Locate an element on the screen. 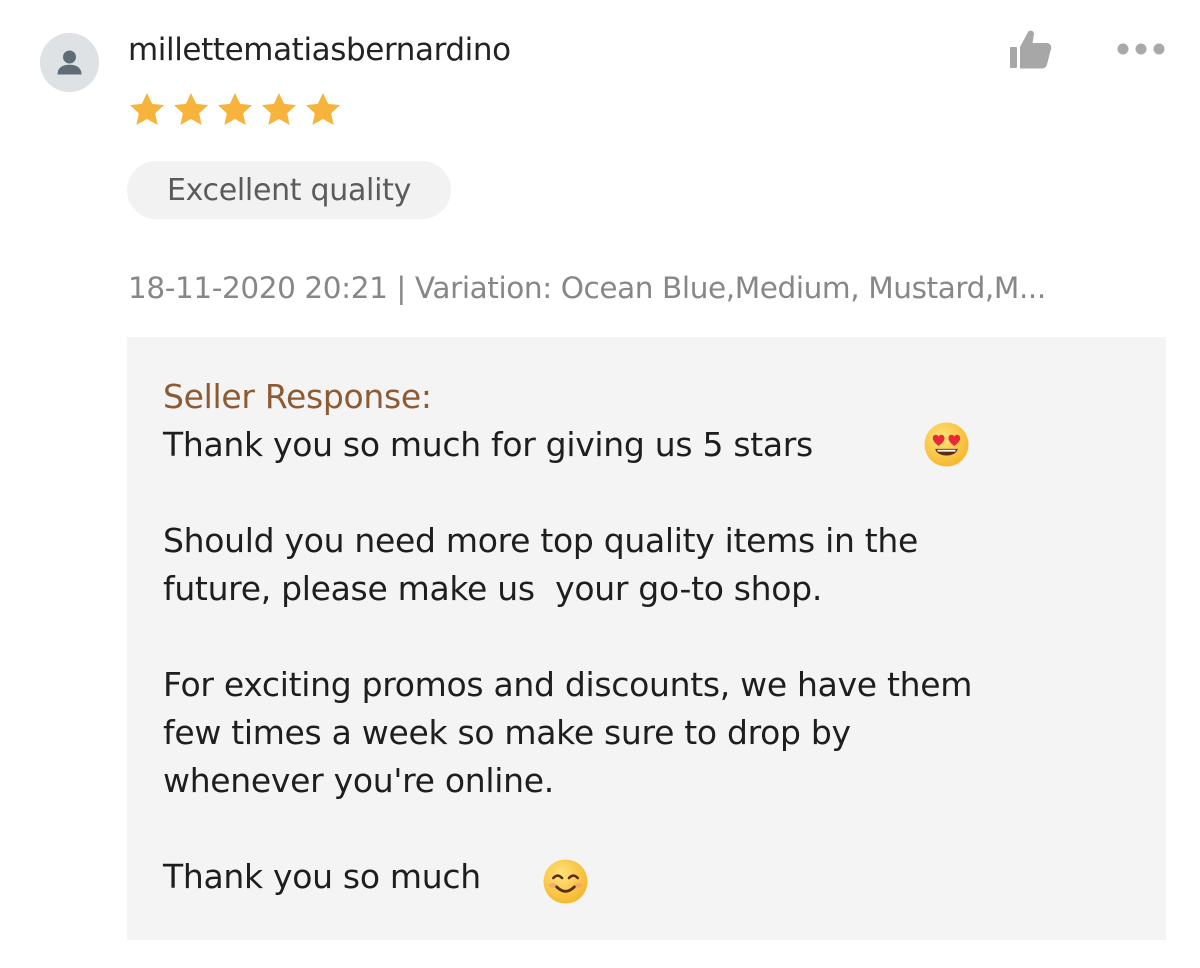  ellipsis-icon is located at coordinates (1141, 49).